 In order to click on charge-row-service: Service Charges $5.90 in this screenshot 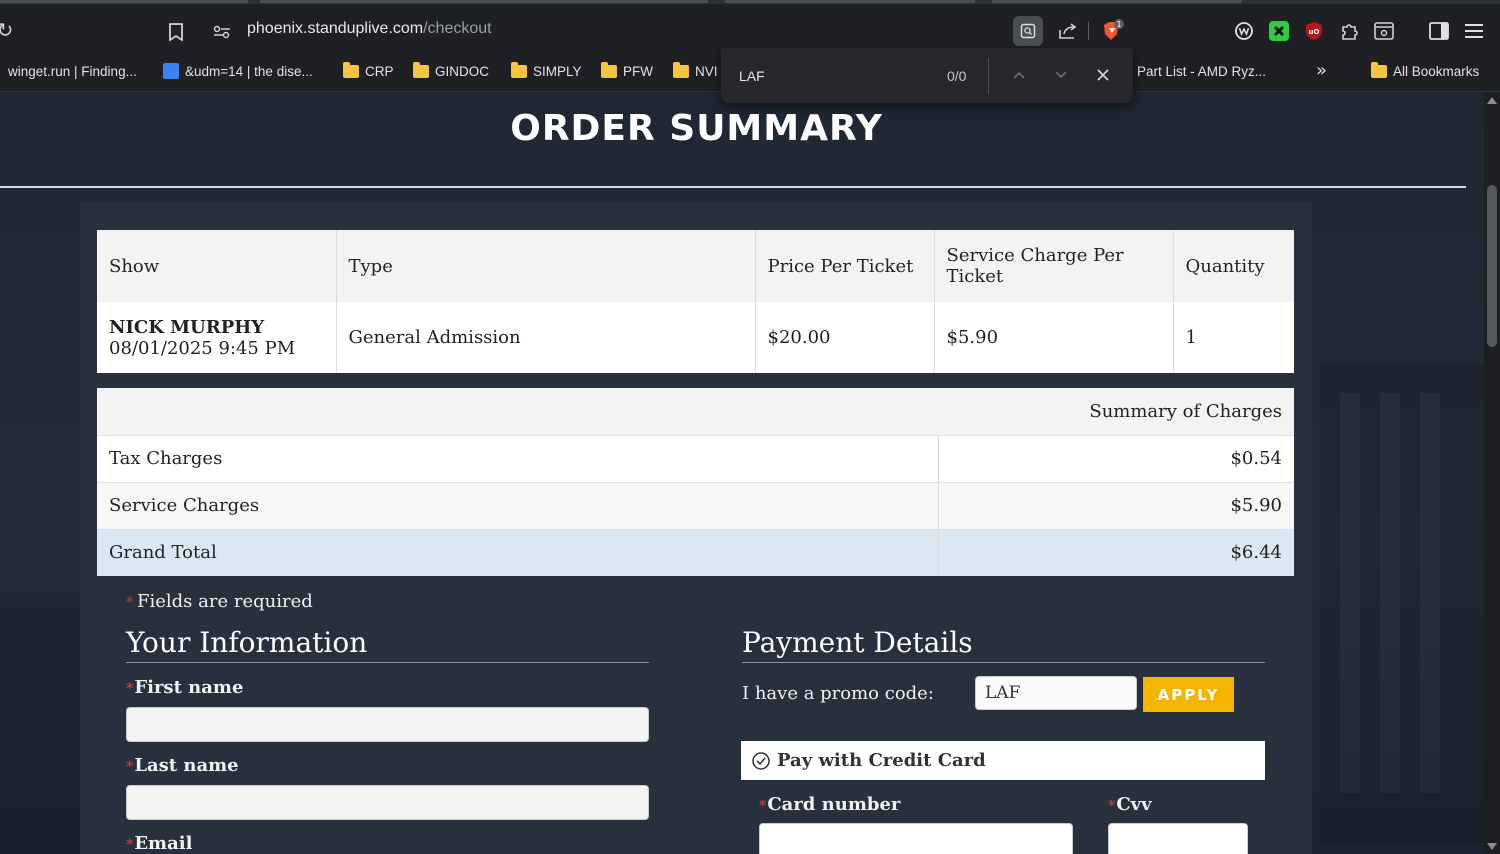, I will do `click(695, 505)`.